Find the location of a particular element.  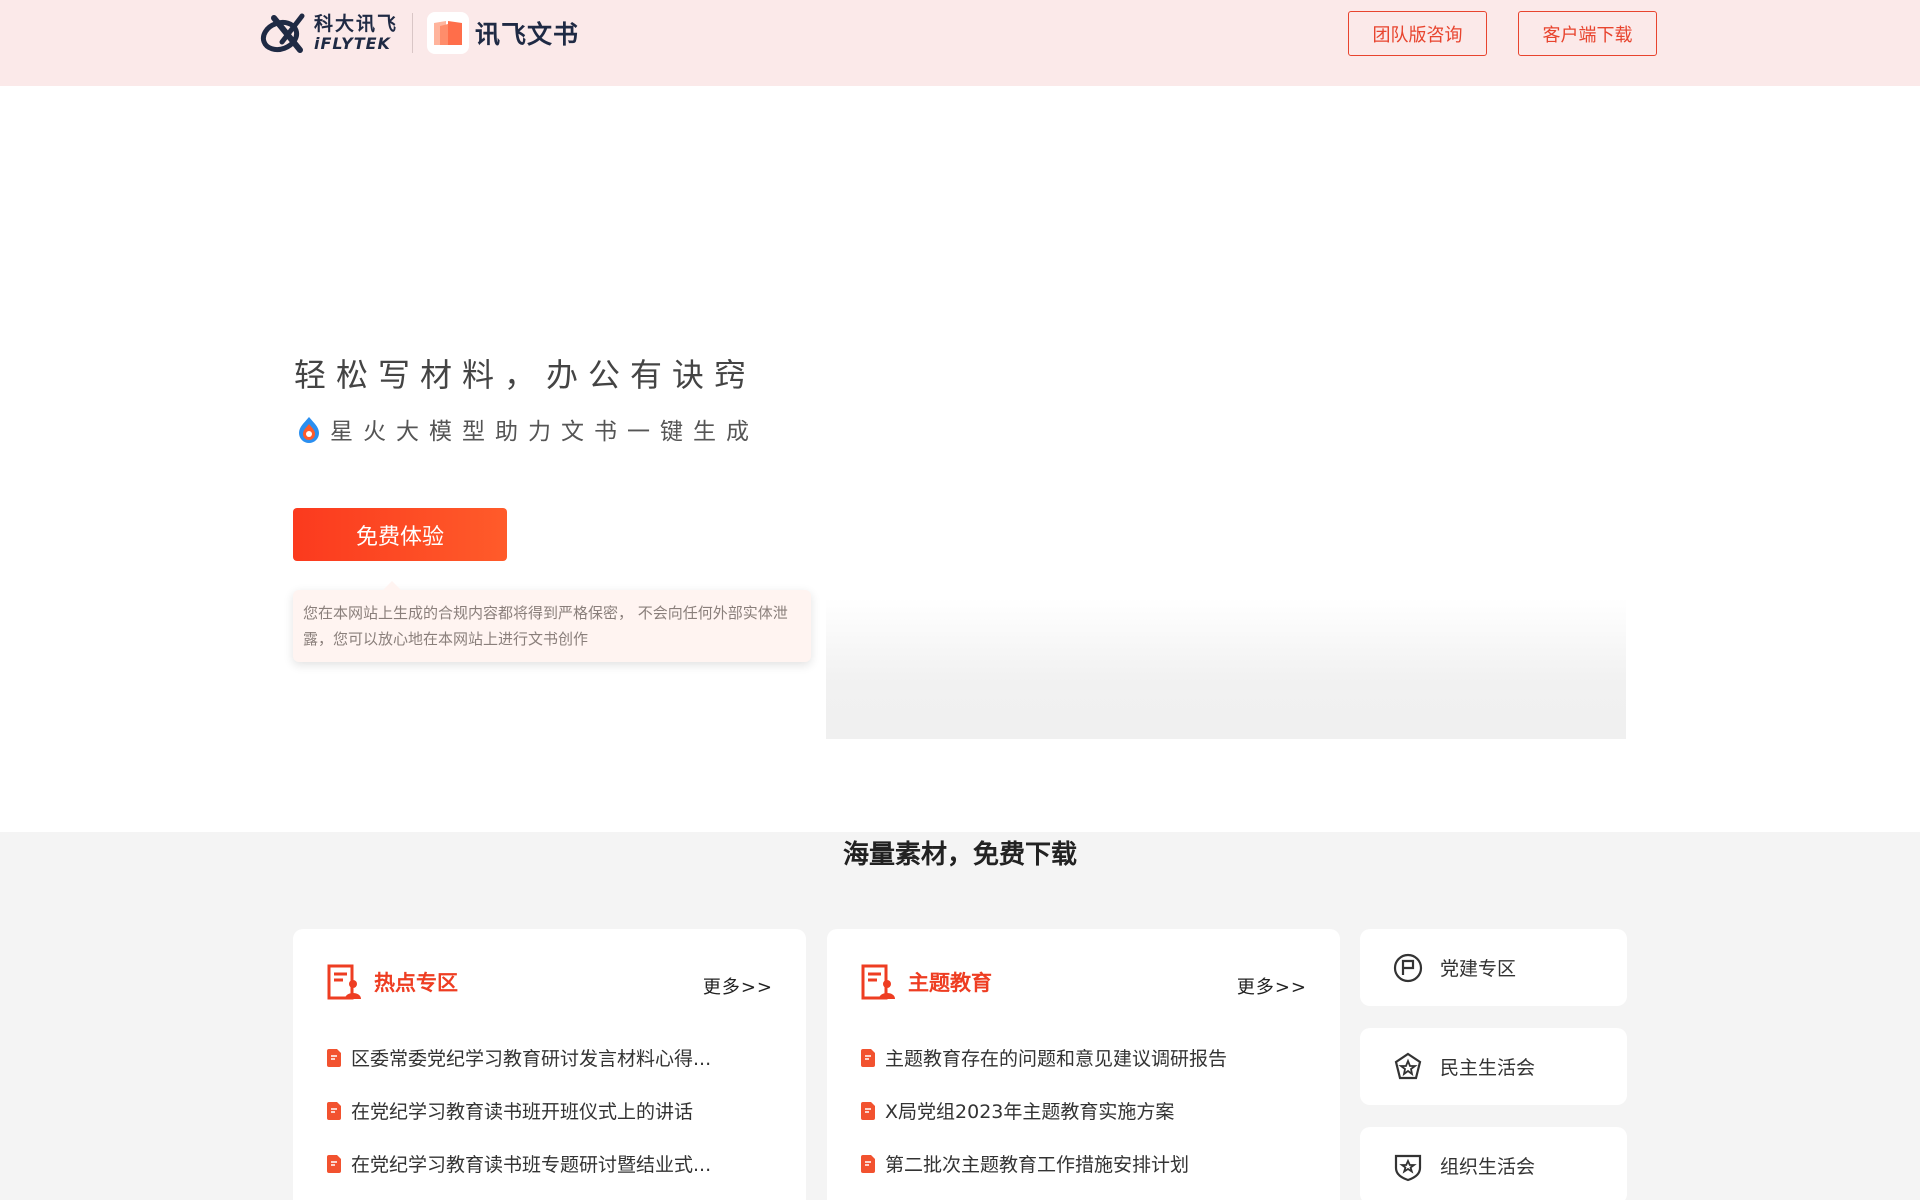

iflytek-cn-name: 科大讯飞 is located at coordinates (356, 23).